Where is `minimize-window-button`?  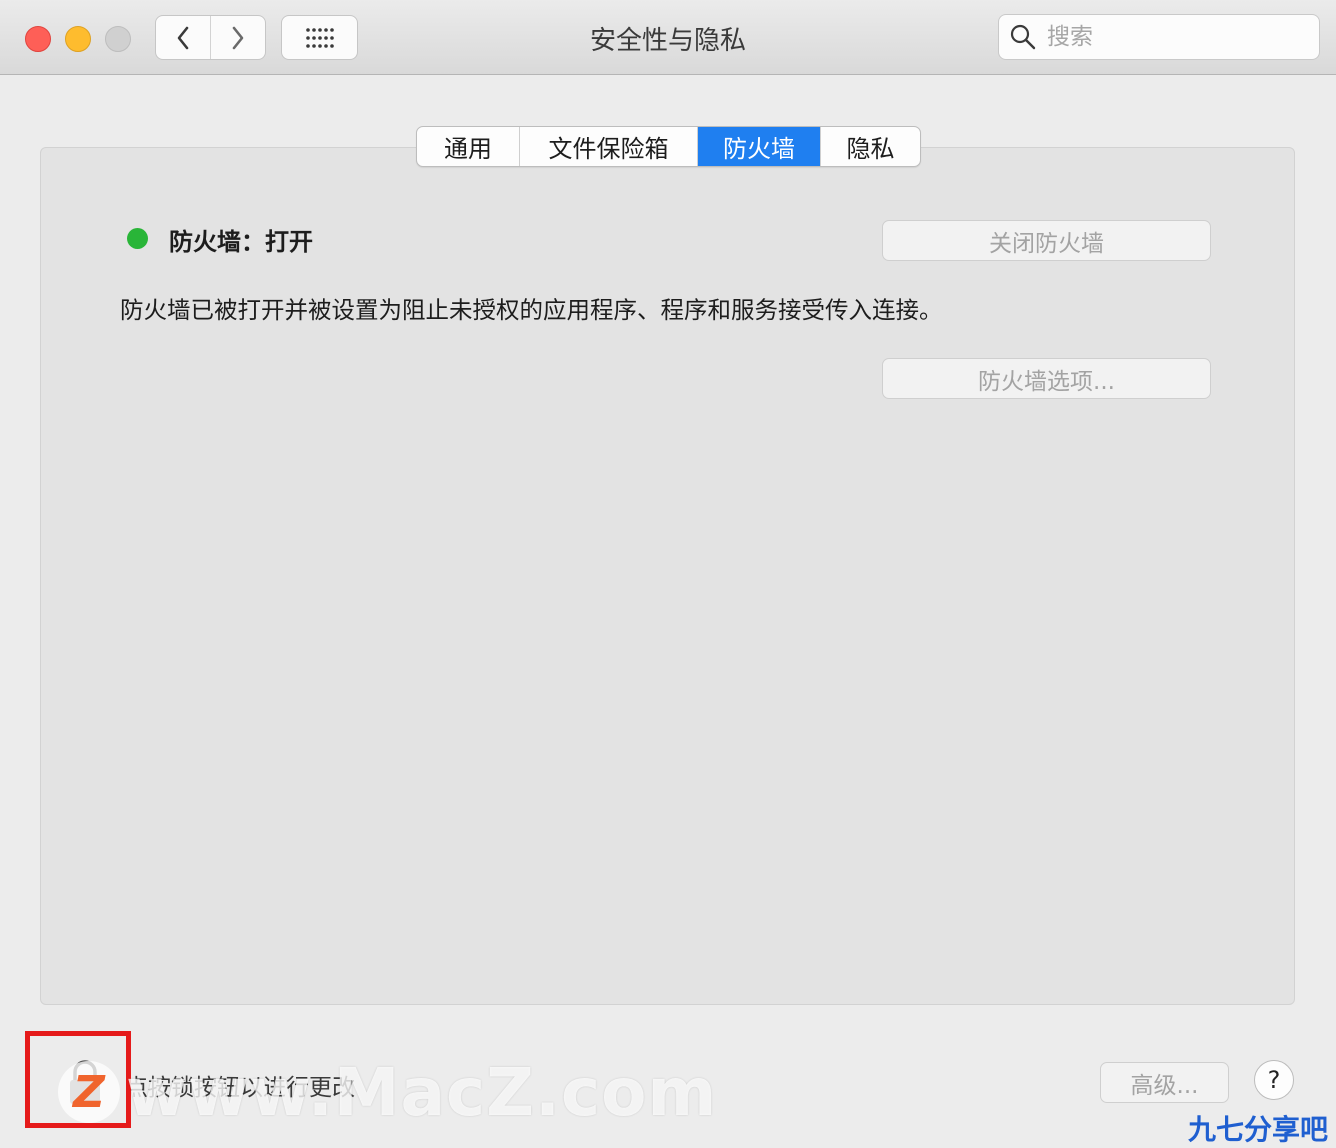
minimize-window-button is located at coordinates (78, 39).